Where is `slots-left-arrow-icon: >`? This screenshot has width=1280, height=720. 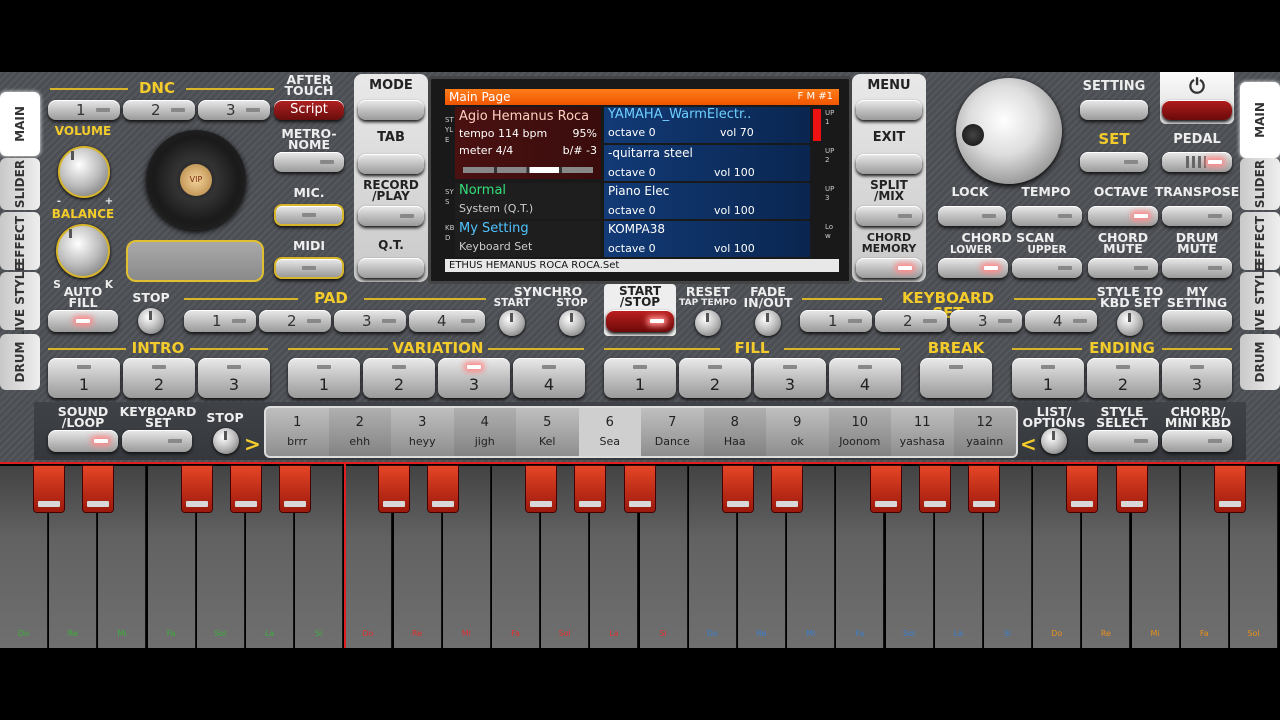 slots-left-arrow-icon: > is located at coordinates (252, 444).